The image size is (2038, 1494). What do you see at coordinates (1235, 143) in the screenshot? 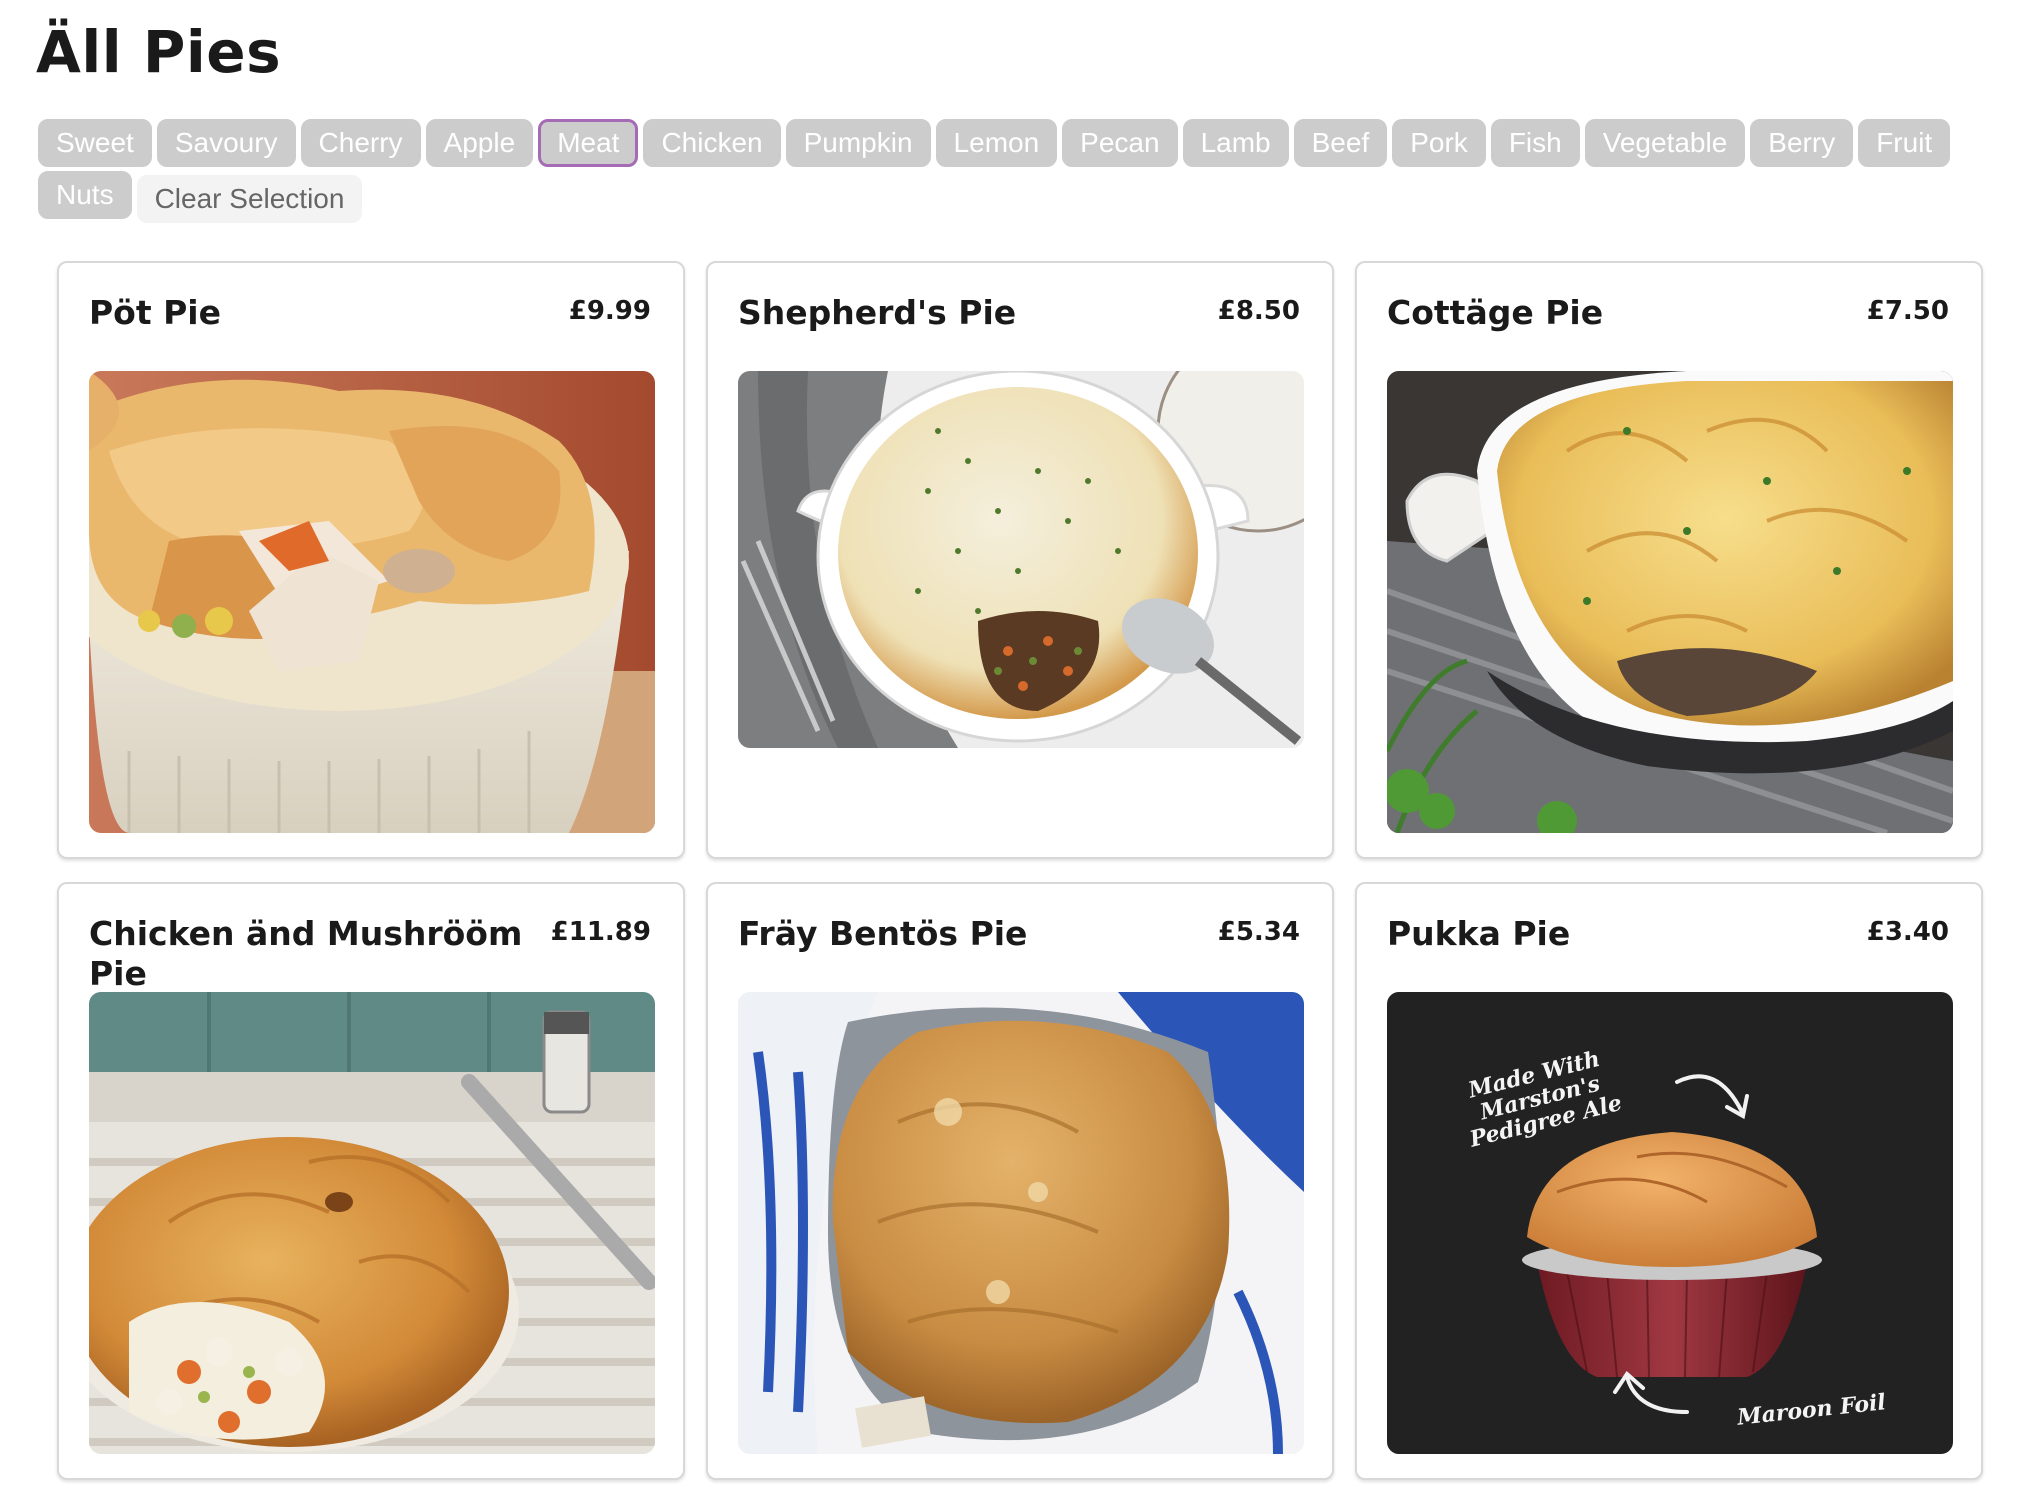
I see `filter-chip-lamb: Lamb` at bounding box center [1235, 143].